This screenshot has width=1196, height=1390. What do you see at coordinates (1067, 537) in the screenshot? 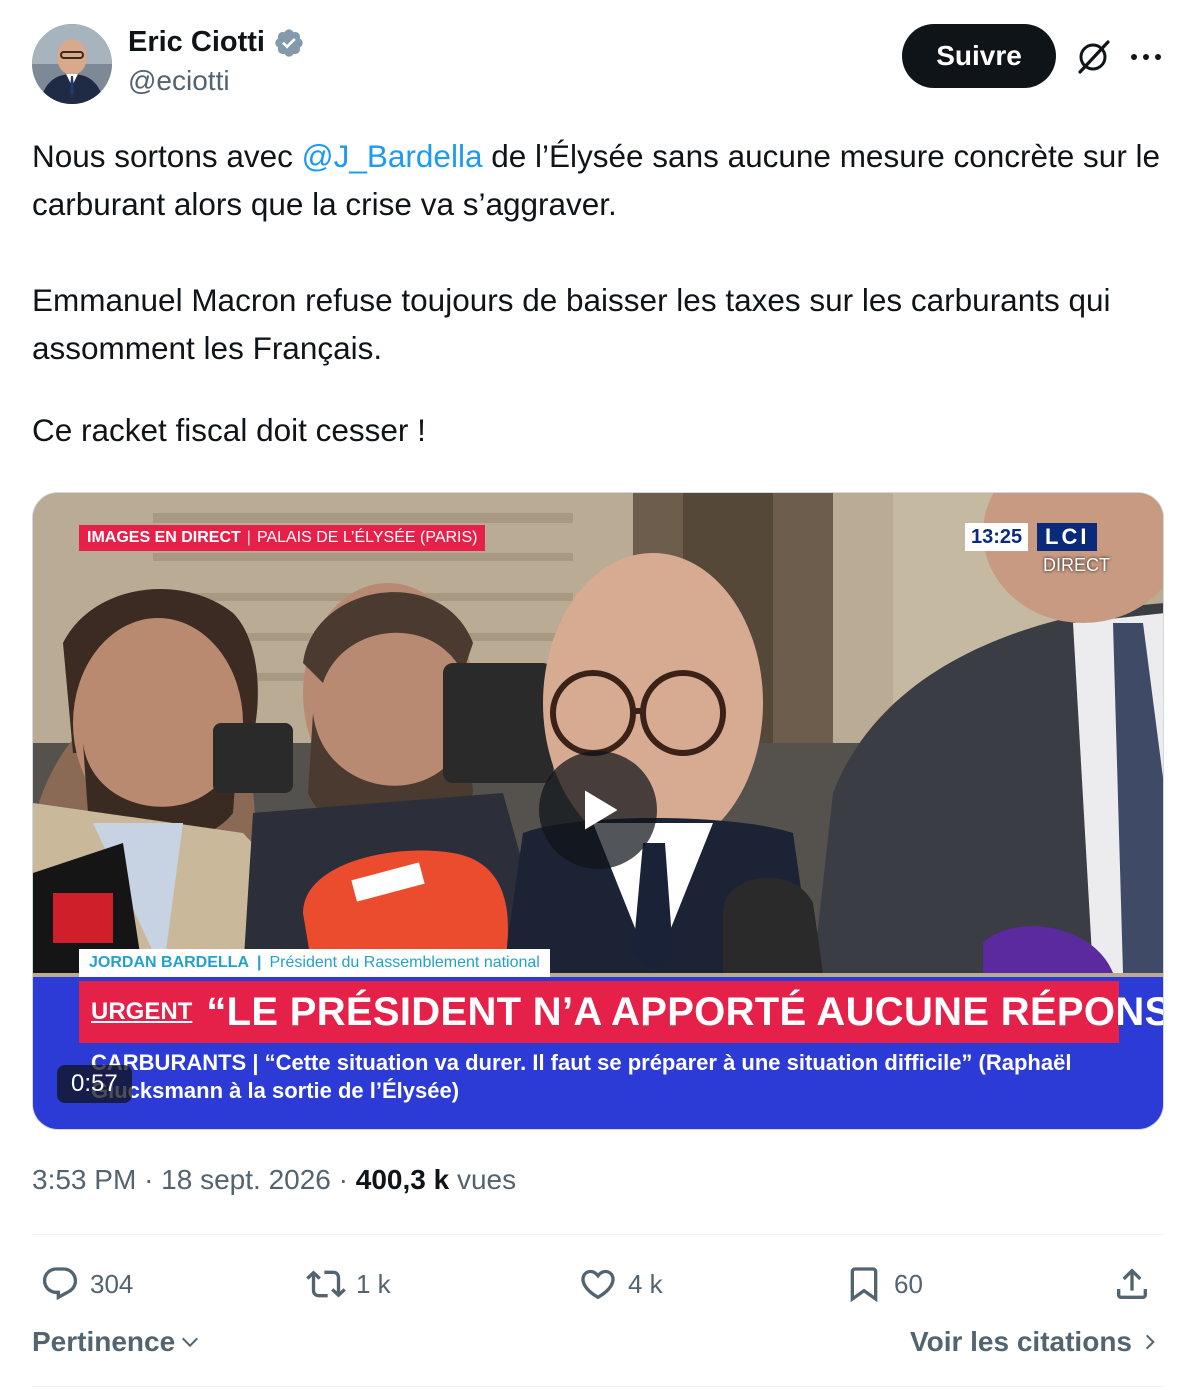
I see `channel-logo: LCI` at bounding box center [1067, 537].